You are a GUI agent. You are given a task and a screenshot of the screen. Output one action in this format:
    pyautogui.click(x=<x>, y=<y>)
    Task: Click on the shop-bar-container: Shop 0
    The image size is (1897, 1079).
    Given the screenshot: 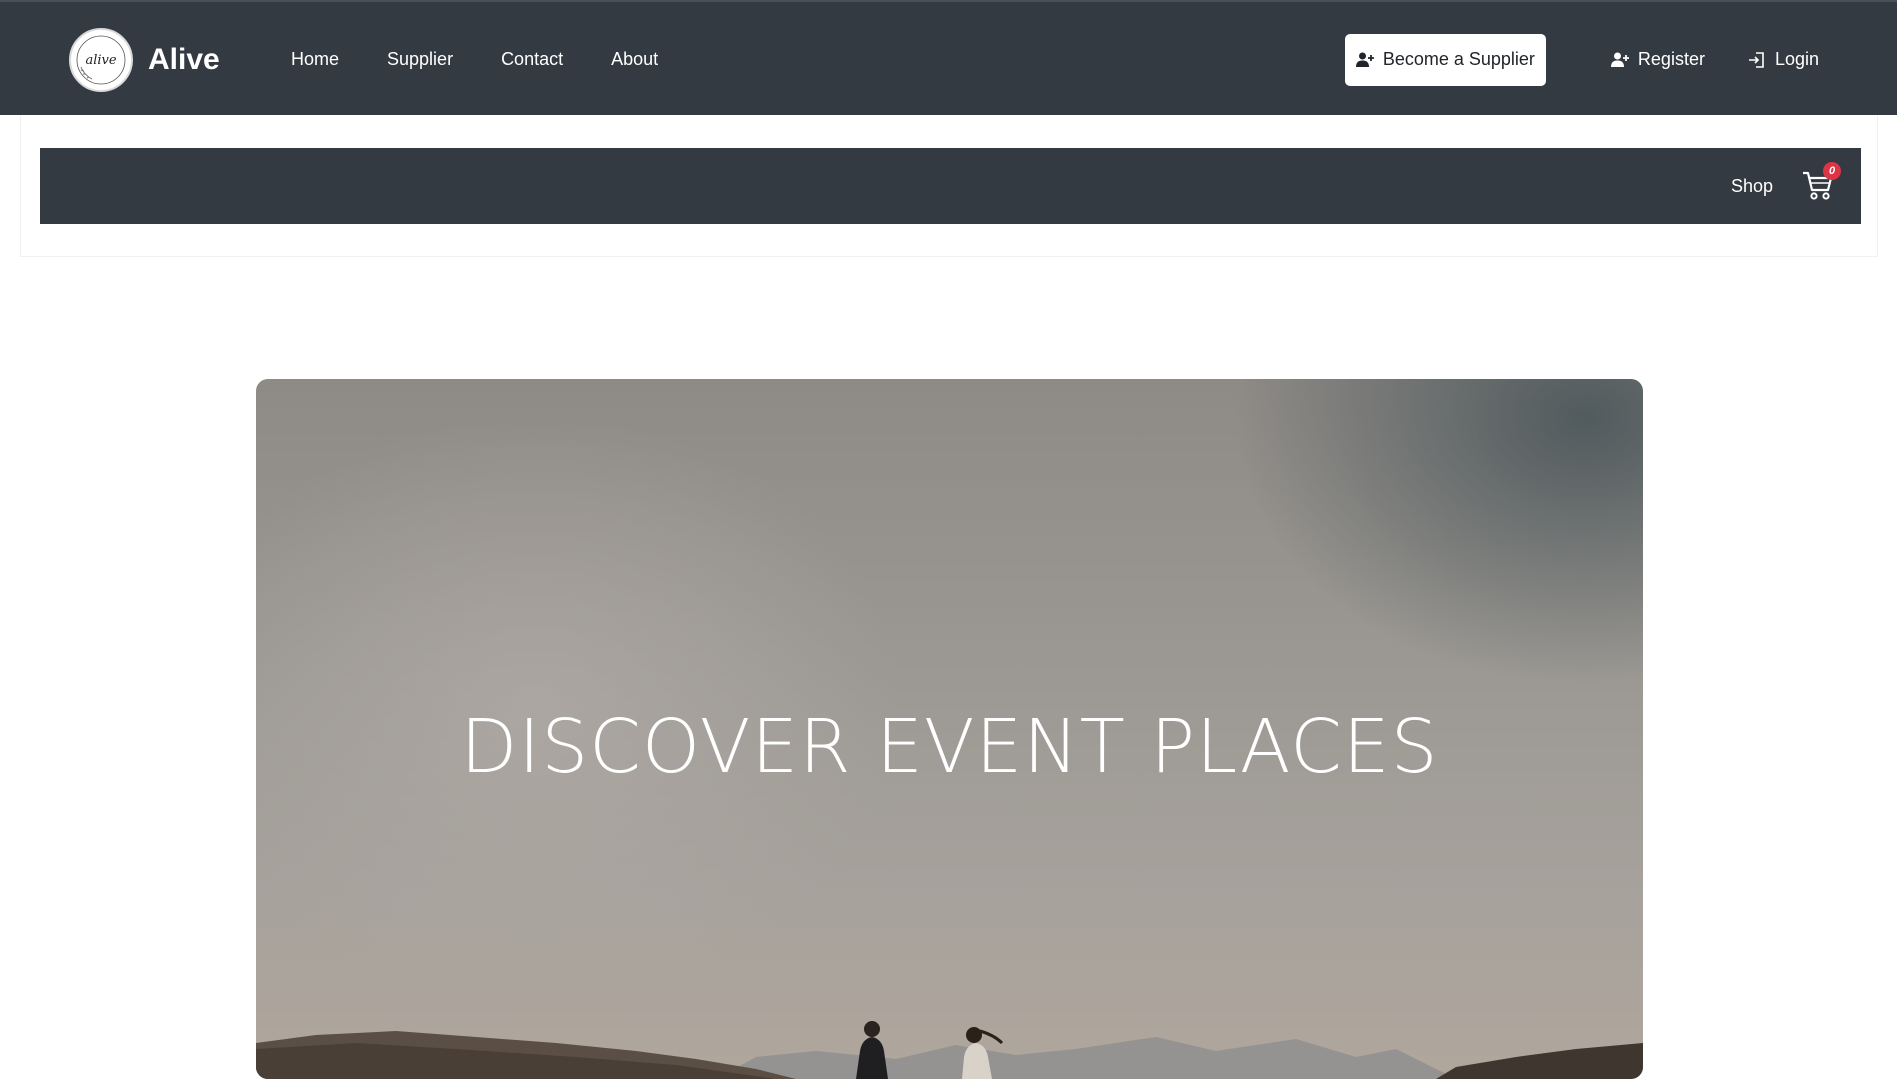 What is the action you would take?
    pyautogui.click(x=949, y=186)
    